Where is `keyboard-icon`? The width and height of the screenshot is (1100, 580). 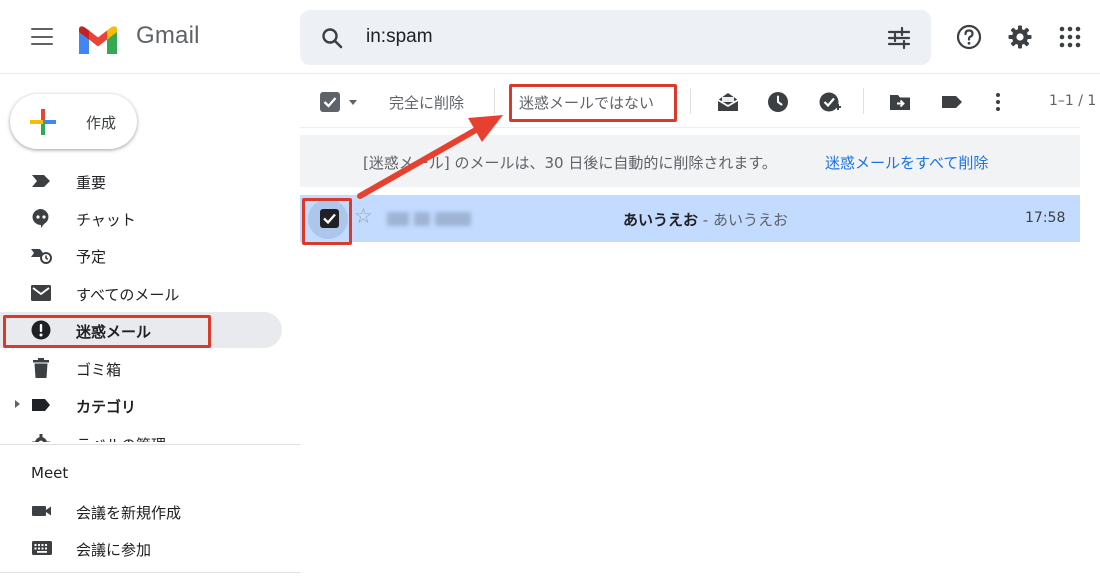
keyboard-icon is located at coordinates (42, 548).